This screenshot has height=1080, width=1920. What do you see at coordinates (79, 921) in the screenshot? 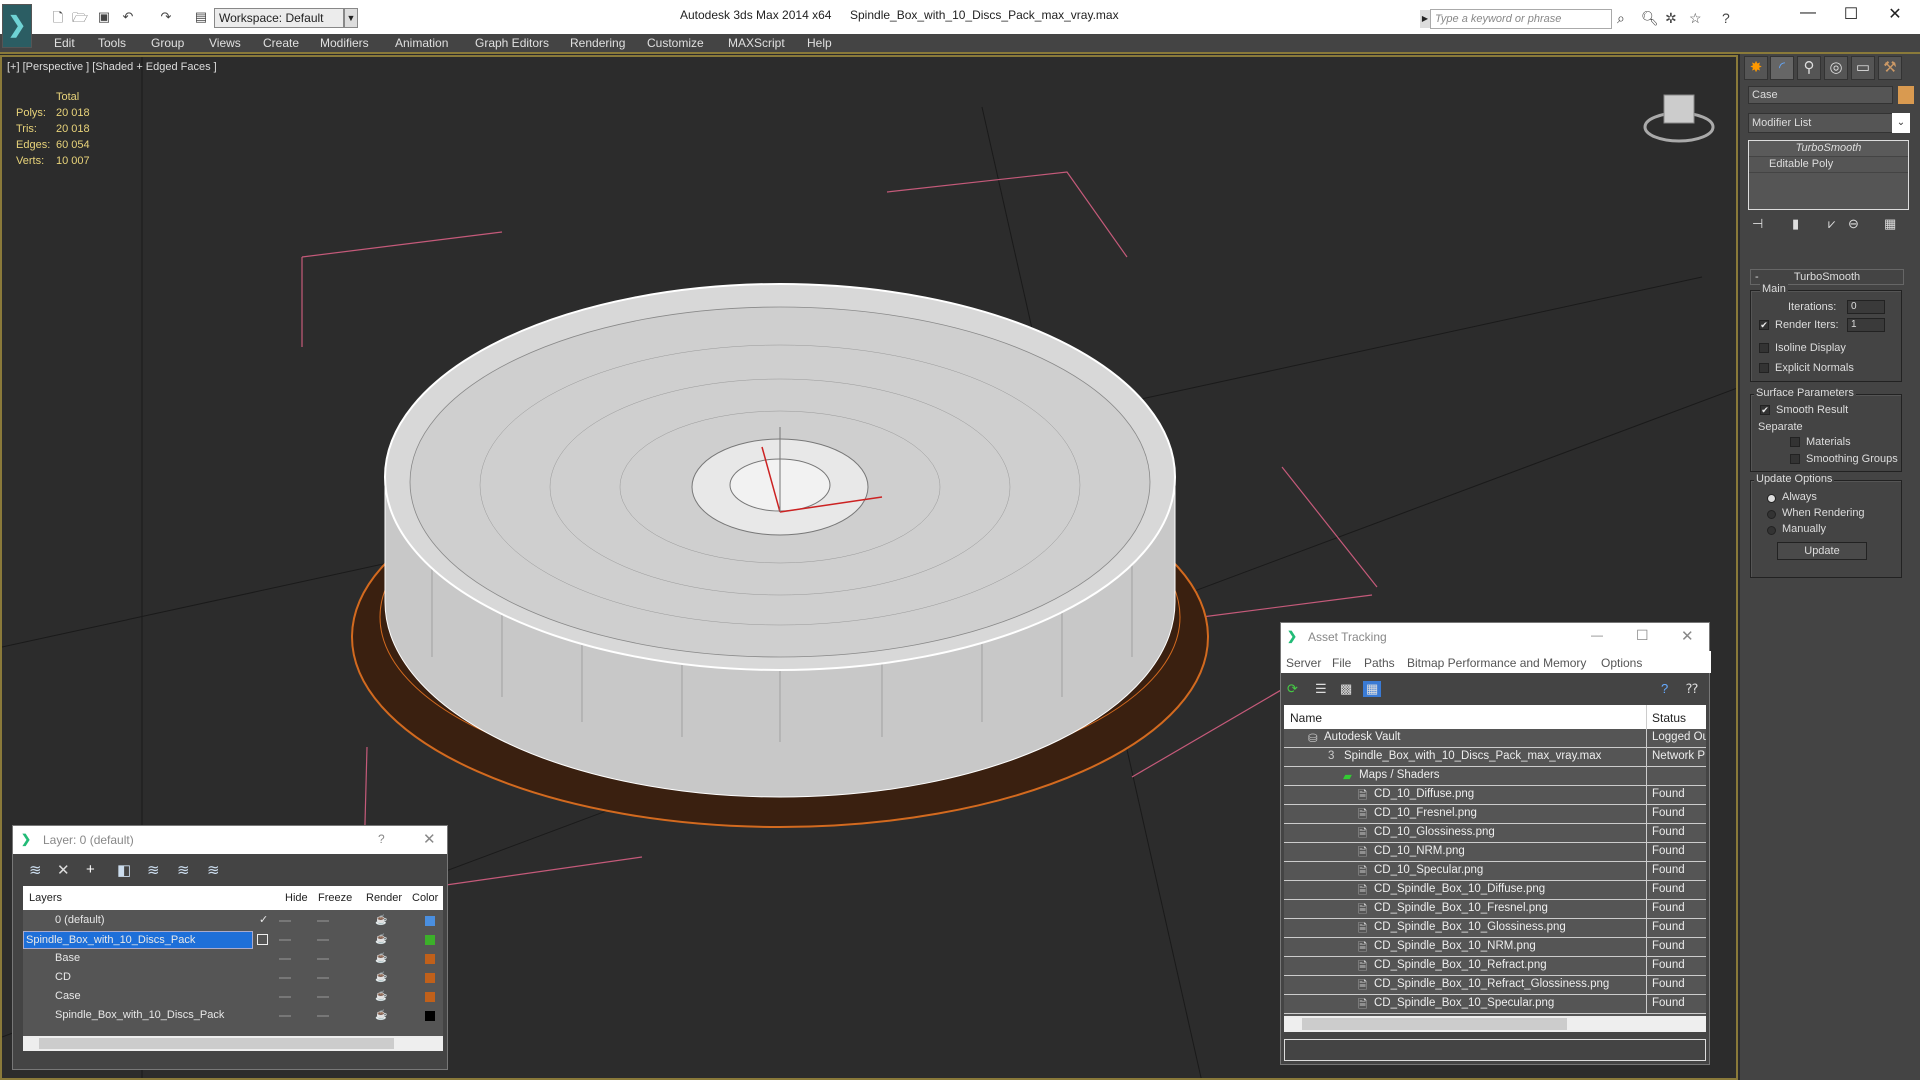
I see `layer-name: 0 (default)` at bounding box center [79, 921].